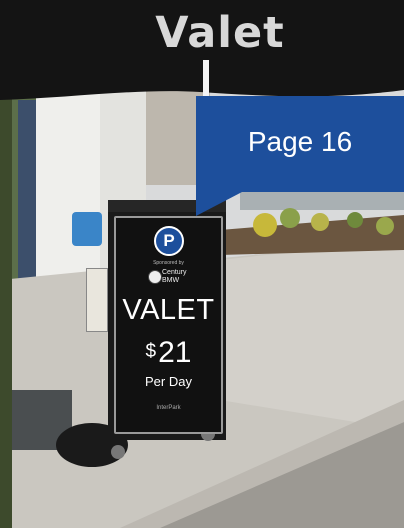 This screenshot has width=404, height=528. What do you see at coordinates (219, 204) in the screenshot?
I see `page-badge-pointer` at bounding box center [219, 204].